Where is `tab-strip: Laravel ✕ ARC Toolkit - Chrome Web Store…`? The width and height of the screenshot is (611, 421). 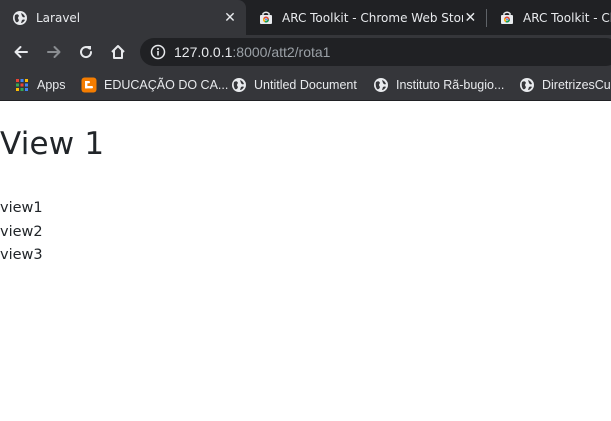 tab-strip: Laravel ✕ ARC Toolkit - Chrome Web Store… is located at coordinates (305, 17).